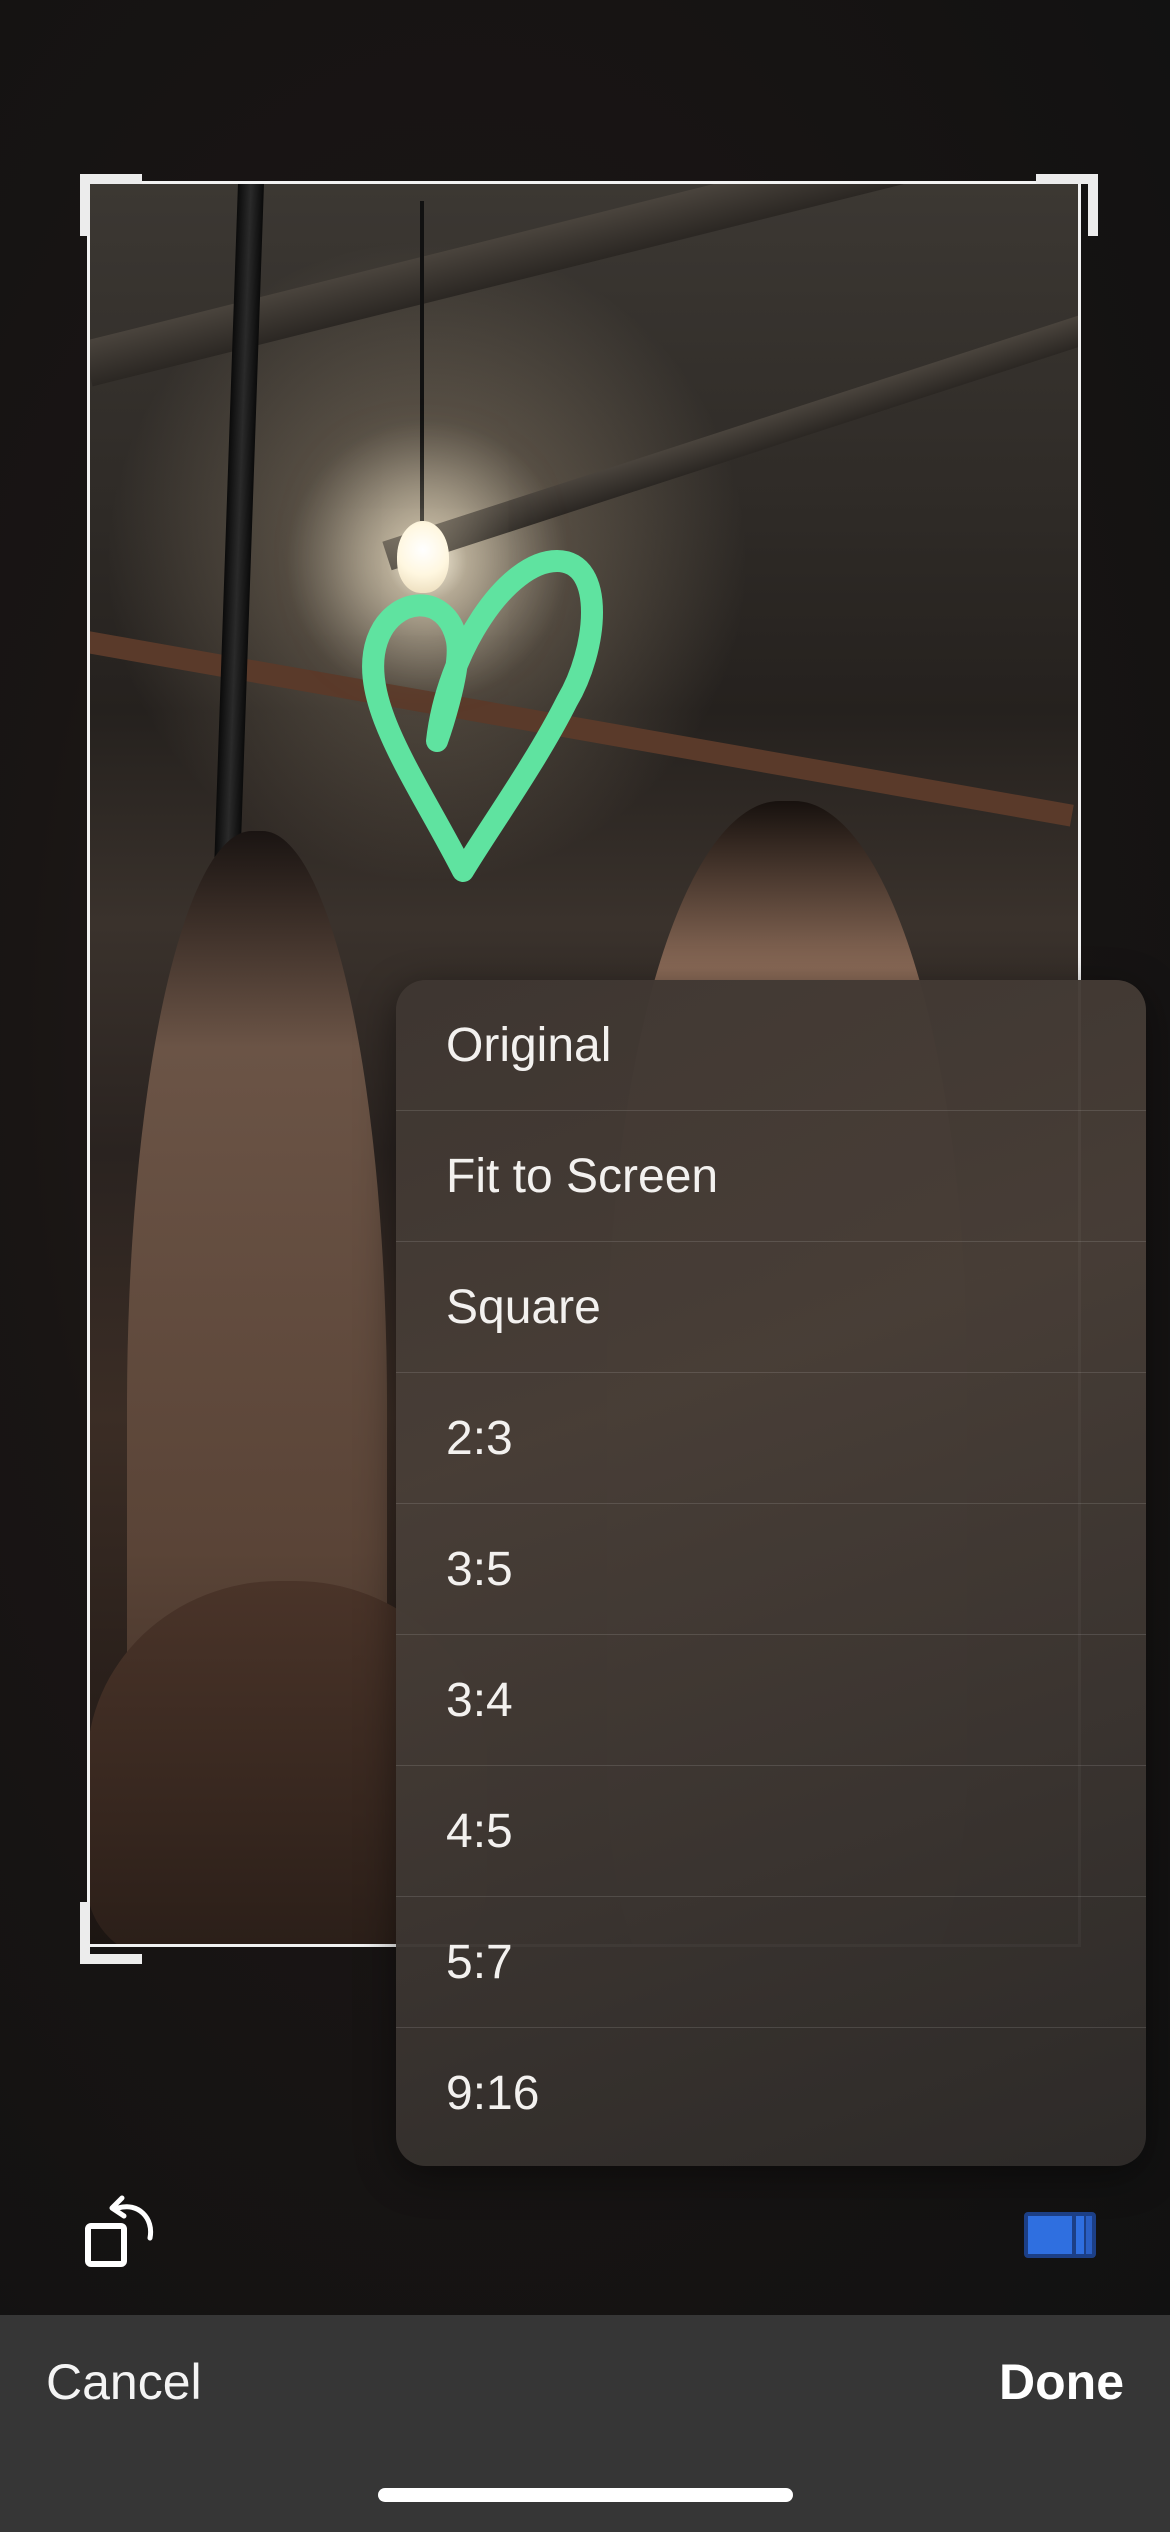 The height and width of the screenshot is (2532, 1170). I want to click on crop-handle-top-left, so click(111, 205).